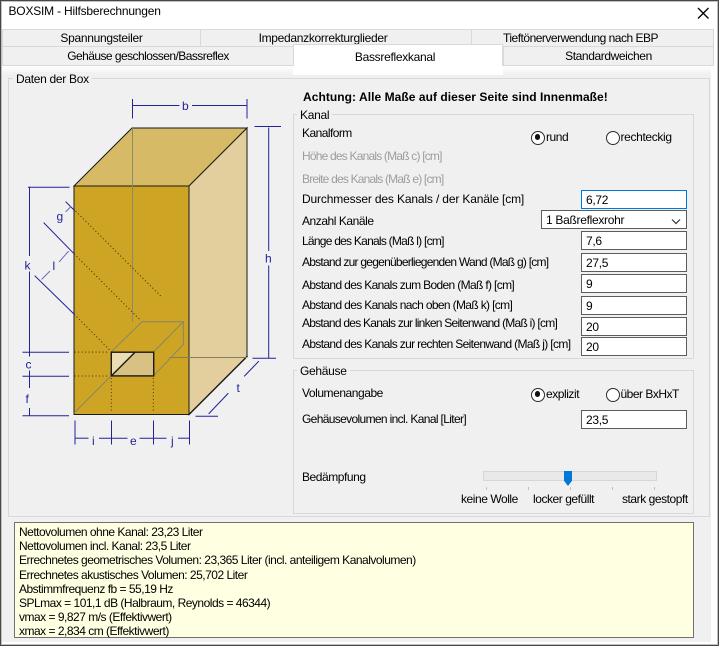 The width and height of the screenshot is (719, 646). I want to click on svg-text: e, so click(133, 441).